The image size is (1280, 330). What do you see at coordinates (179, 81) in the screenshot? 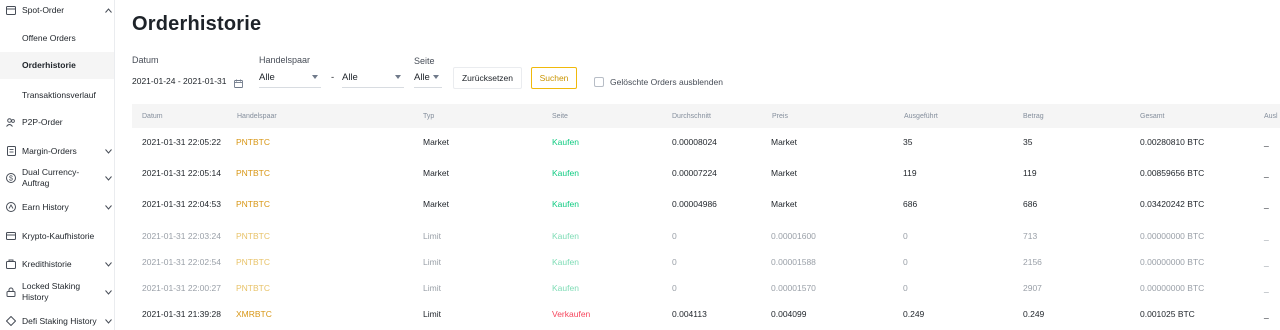
I see `date-range-picker: 2021-01-24 - 2021-01-31` at bounding box center [179, 81].